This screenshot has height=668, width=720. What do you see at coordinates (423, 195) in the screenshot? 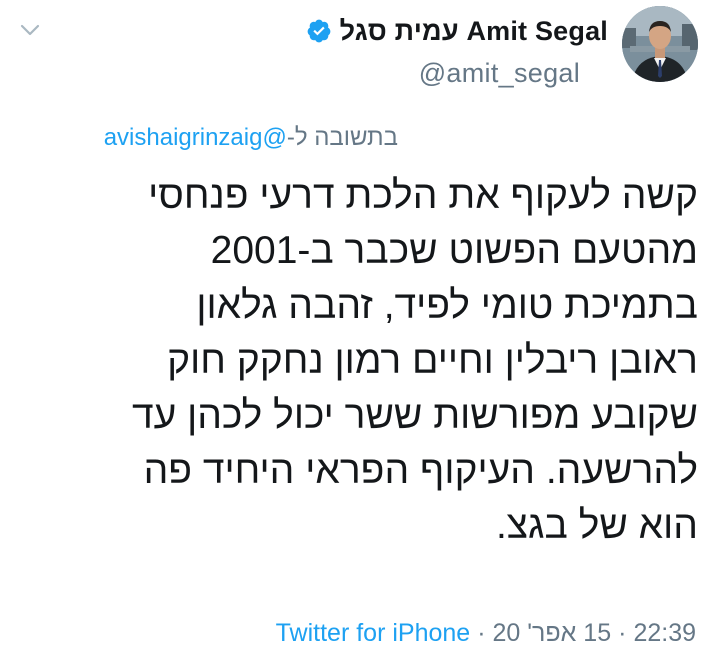
I see `tweet-text-line: קשה לעקוף את הלכת דרעי פנחסי` at bounding box center [423, 195].